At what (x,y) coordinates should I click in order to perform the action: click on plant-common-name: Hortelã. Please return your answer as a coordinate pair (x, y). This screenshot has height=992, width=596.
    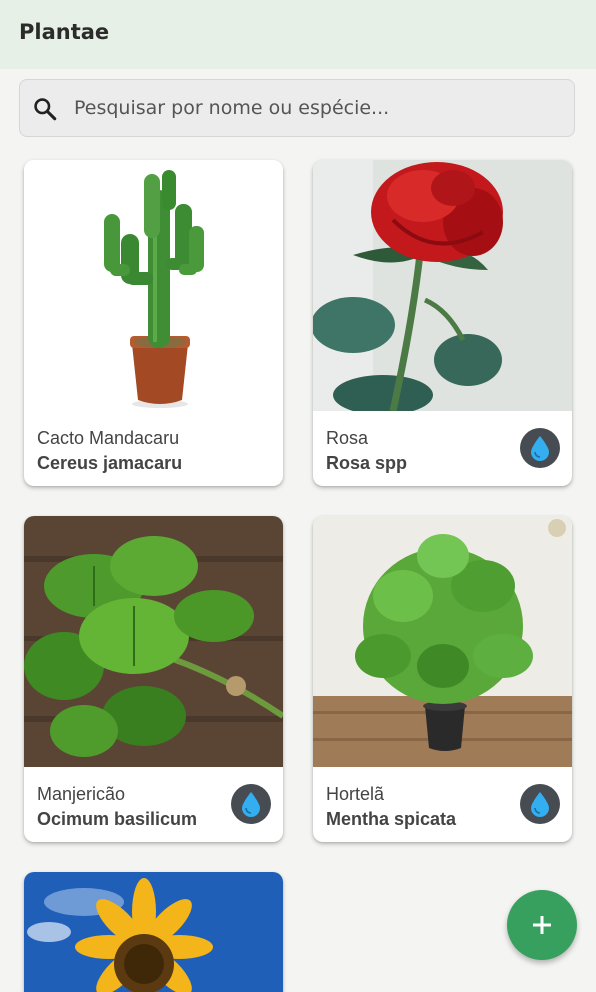
    Looking at the image, I should click on (355, 794).